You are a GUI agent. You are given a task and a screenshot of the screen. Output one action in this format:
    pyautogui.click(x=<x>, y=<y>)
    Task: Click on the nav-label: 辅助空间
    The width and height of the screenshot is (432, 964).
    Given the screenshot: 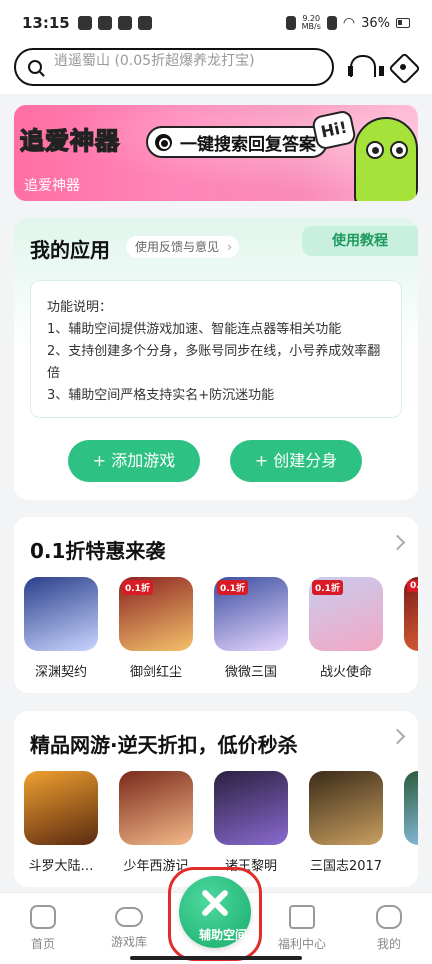 What is the action you would take?
    pyautogui.click(x=222, y=935)
    